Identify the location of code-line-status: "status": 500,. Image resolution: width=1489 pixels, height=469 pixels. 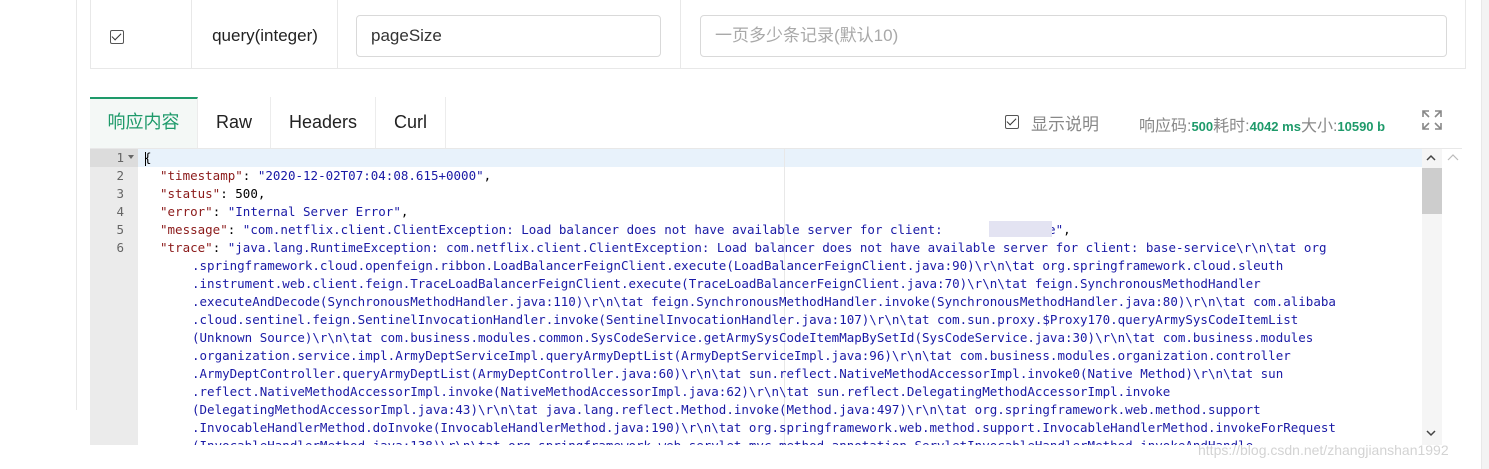
(213, 193).